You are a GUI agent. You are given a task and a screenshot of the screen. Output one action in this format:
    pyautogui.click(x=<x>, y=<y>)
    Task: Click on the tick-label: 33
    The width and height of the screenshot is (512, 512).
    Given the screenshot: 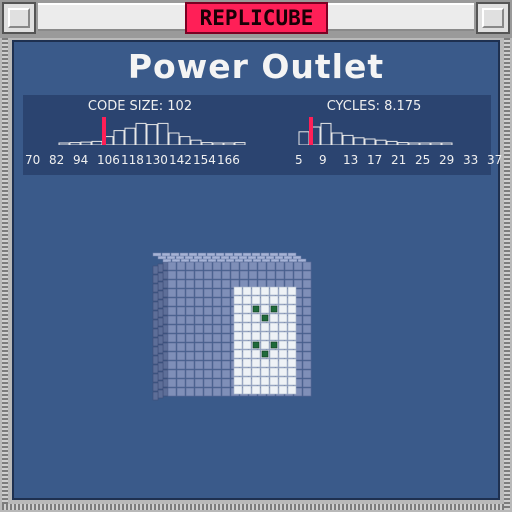 What is the action you would take?
    pyautogui.click(x=471, y=160)
    